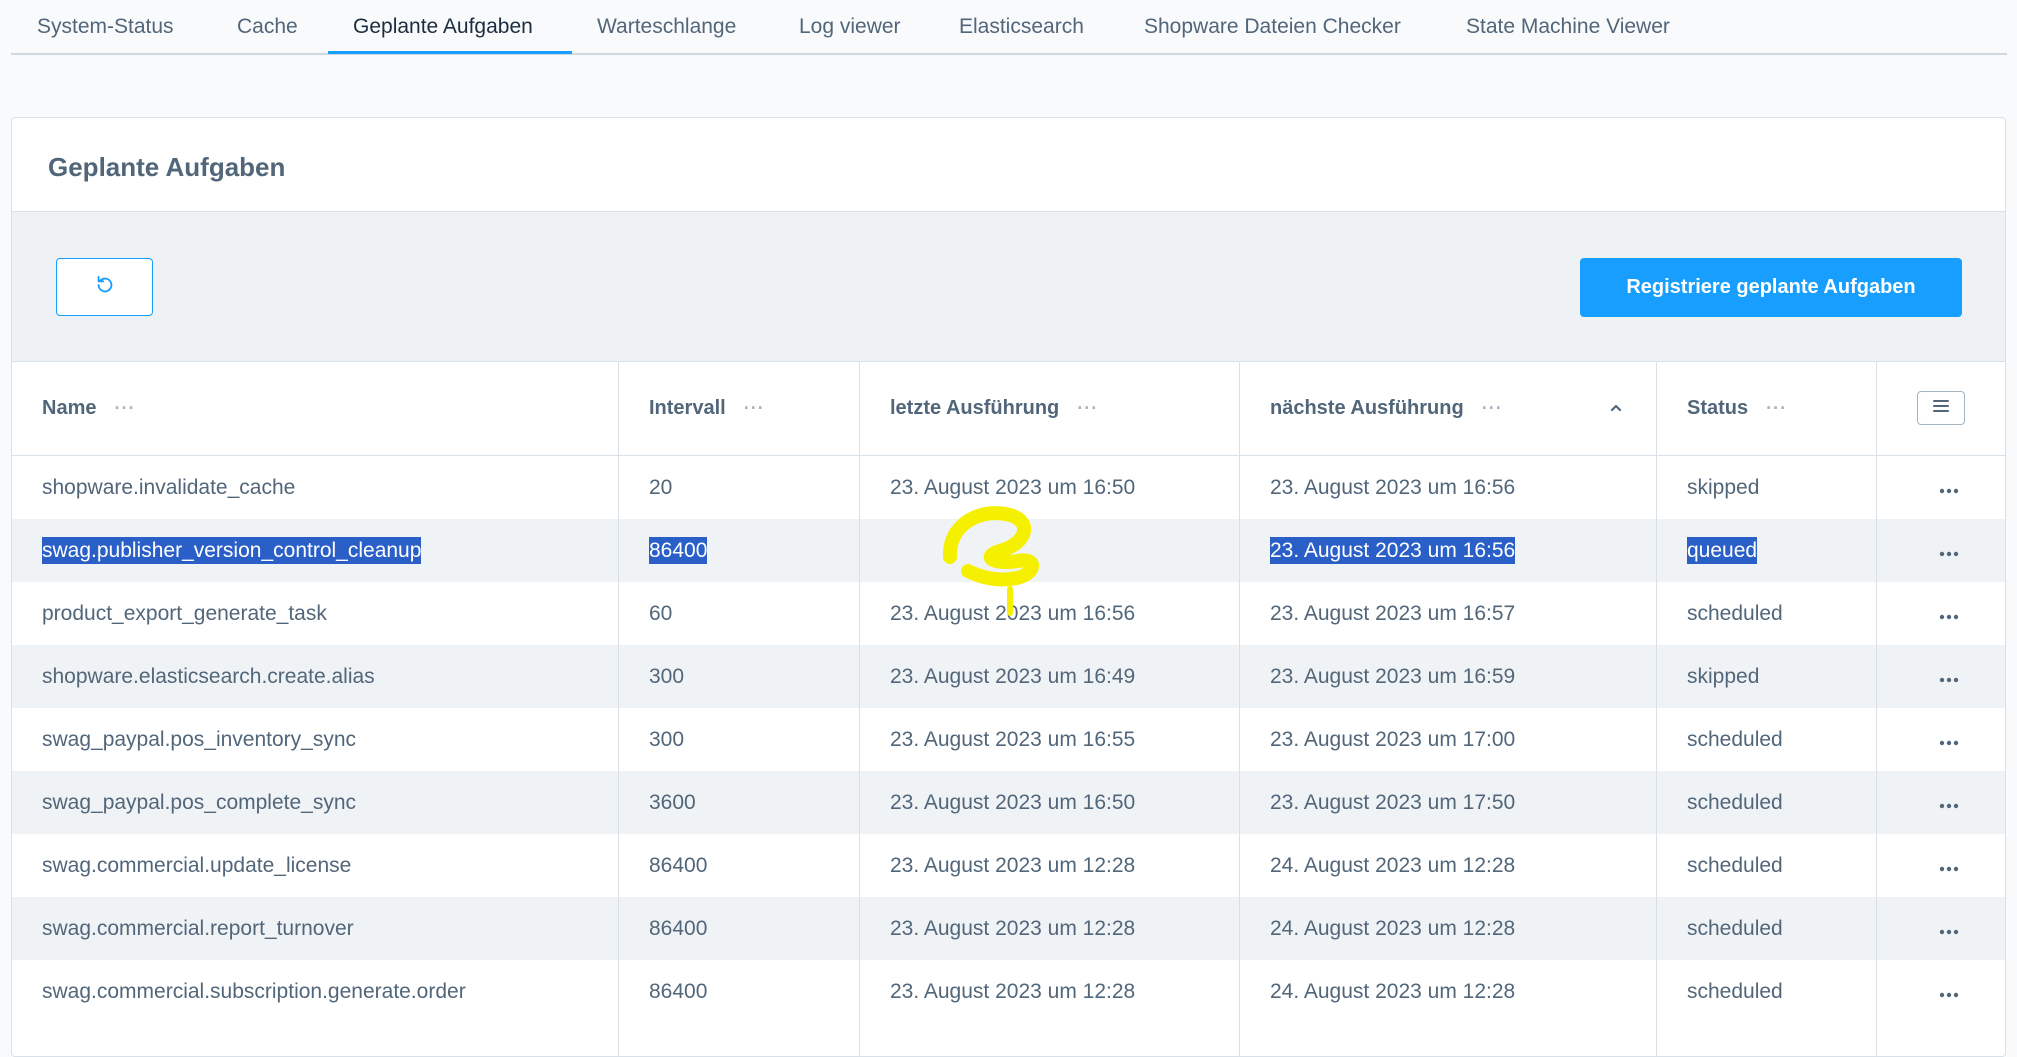 The height and width of the screenshot is (1057, 2017). I want to click on sort-ascending-icon, so click(1616, 408).